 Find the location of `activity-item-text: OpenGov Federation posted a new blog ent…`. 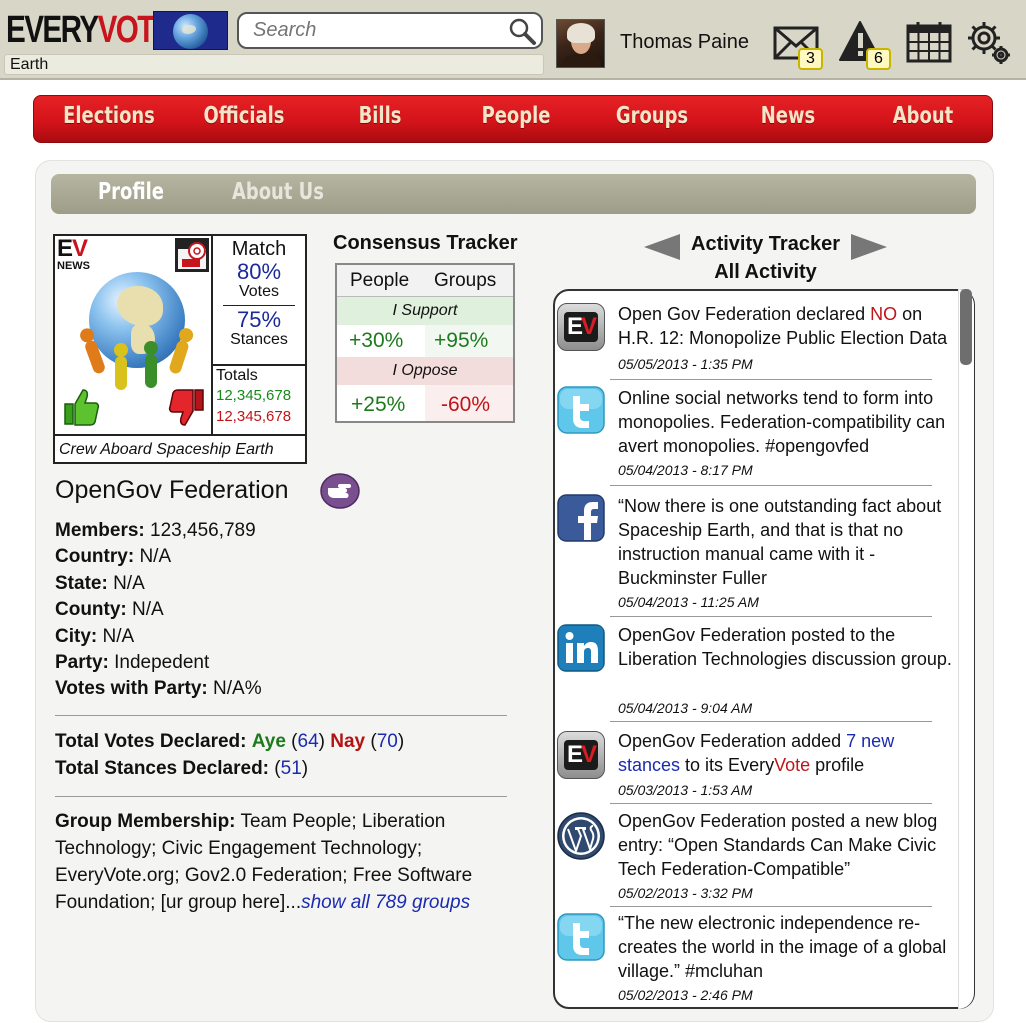

activity-item-text: OpenGov Federation posted a new blog ent… is located at coordinates (778, 845).